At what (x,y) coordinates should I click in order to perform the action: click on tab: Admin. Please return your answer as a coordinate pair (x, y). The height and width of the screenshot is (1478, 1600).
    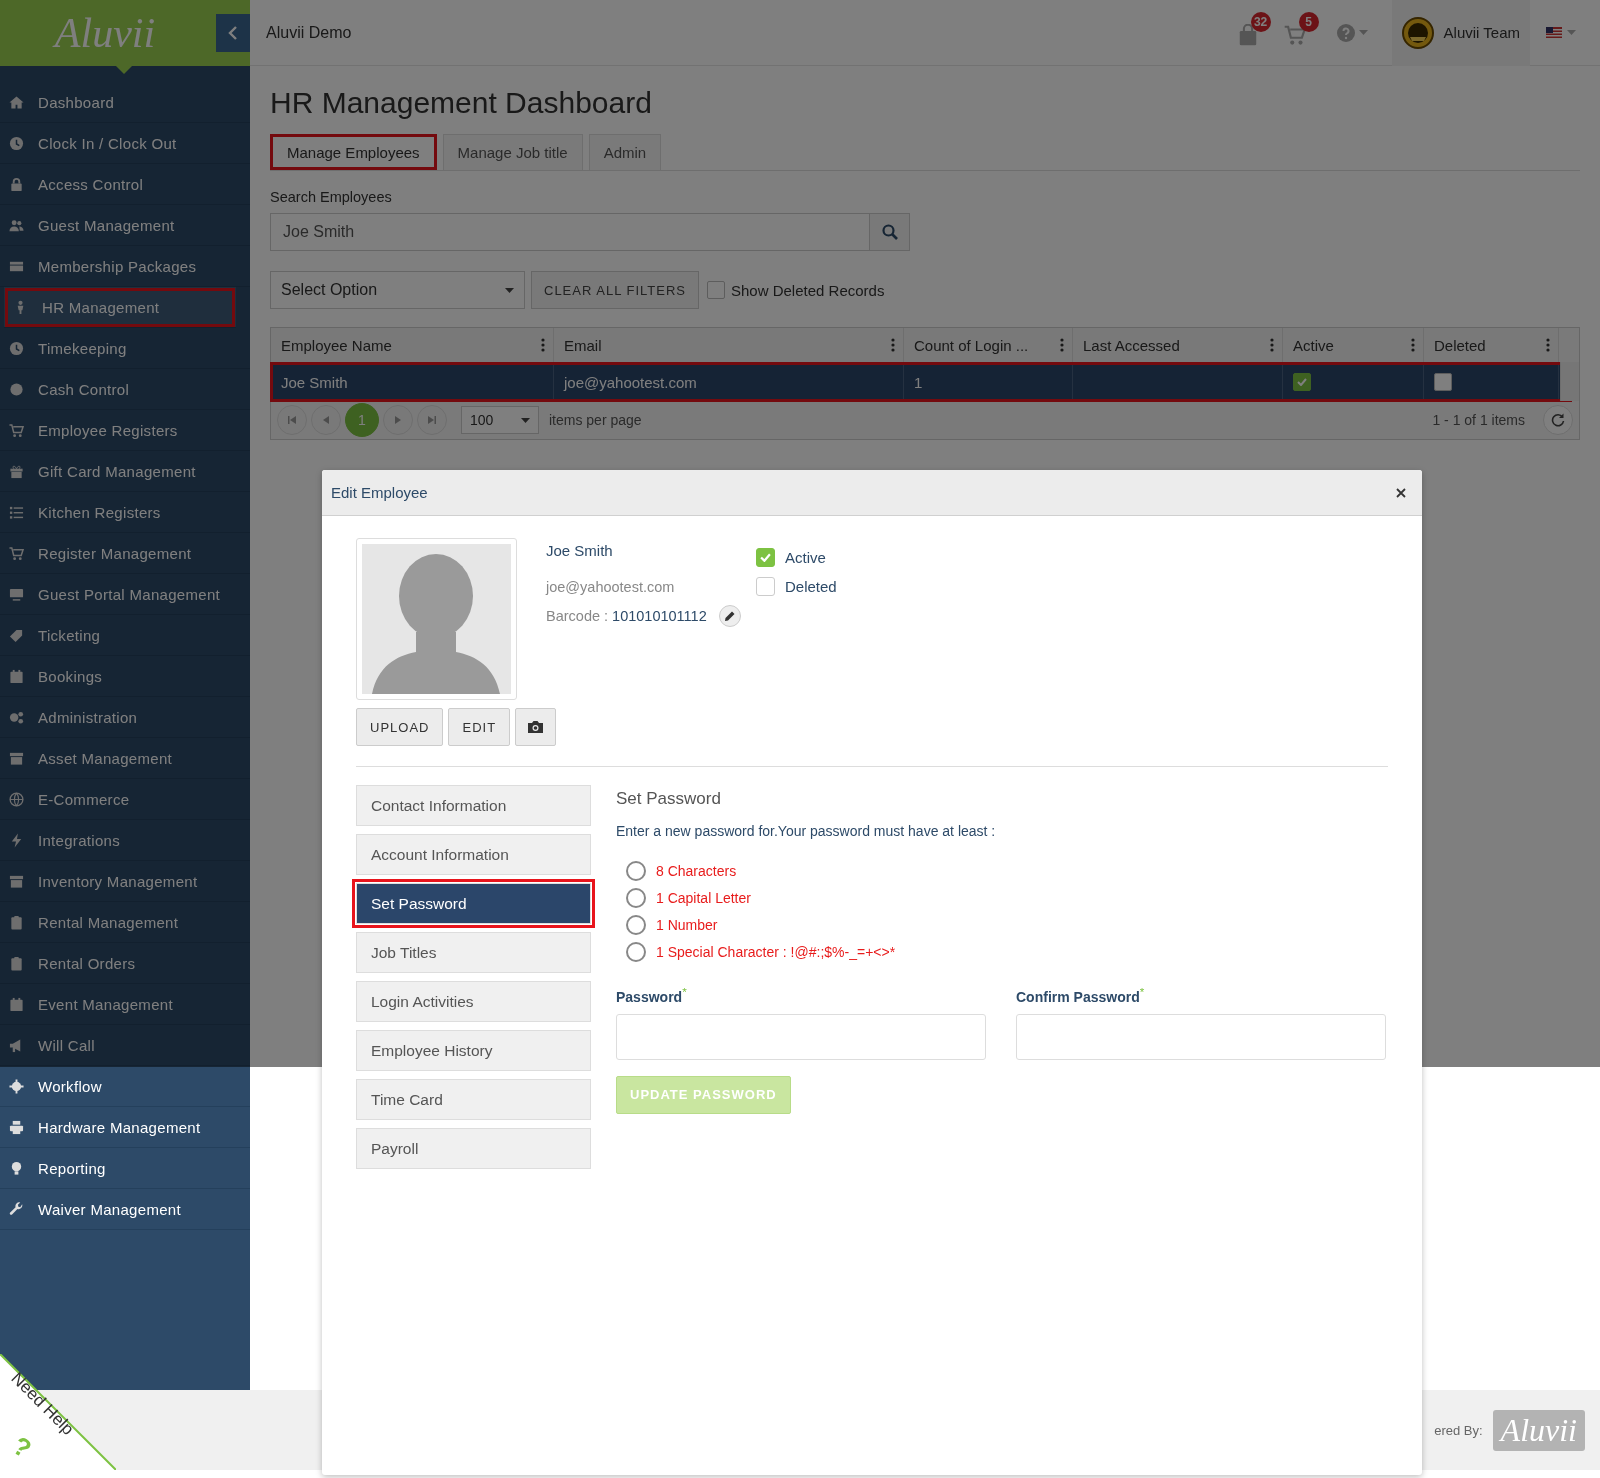
    Looking at the image, I should click on (625, 152).